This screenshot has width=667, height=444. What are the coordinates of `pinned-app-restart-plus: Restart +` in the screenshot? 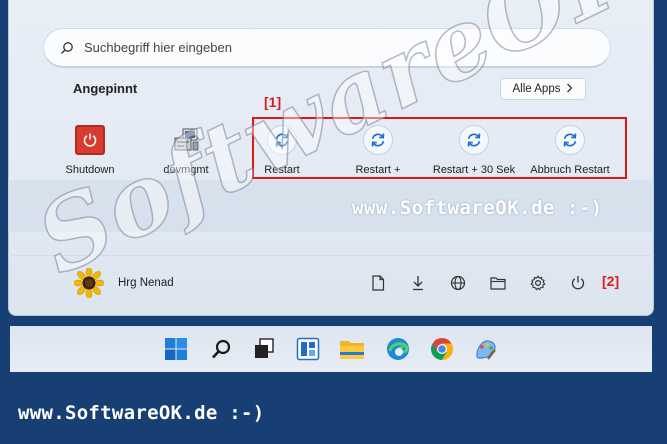 It's located at (378, 150).